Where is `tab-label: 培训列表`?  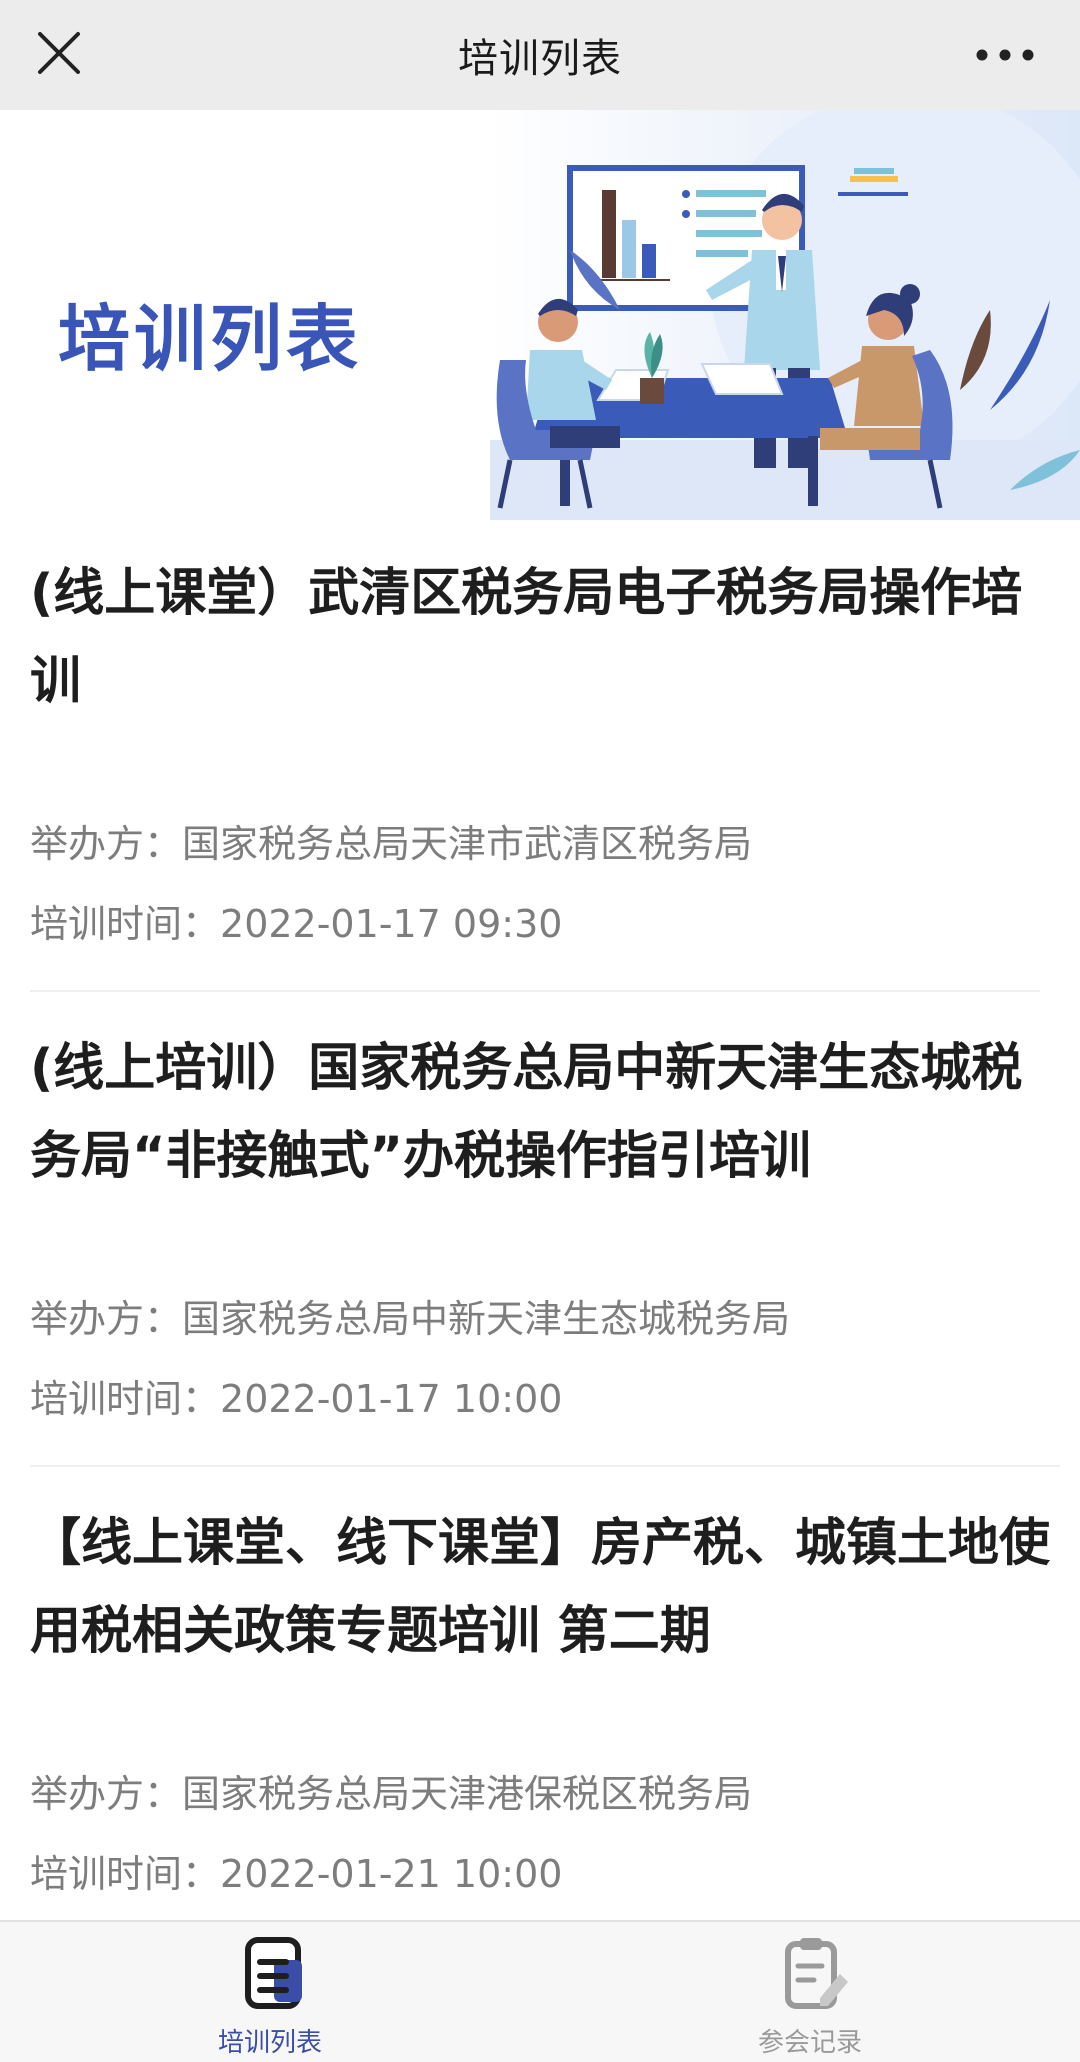 tab-label: 培训列表 is located at coordinates (269, 2043).